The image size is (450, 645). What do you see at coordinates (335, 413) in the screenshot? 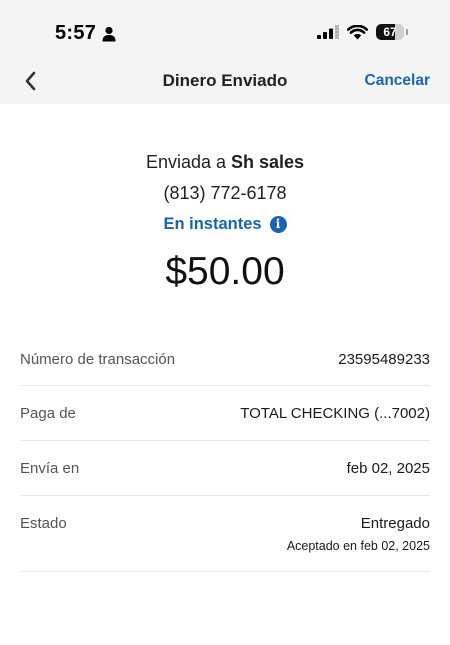
I see `detail-value: TOTAL CHECKING (...7002)` at bounding box center [335, 413].